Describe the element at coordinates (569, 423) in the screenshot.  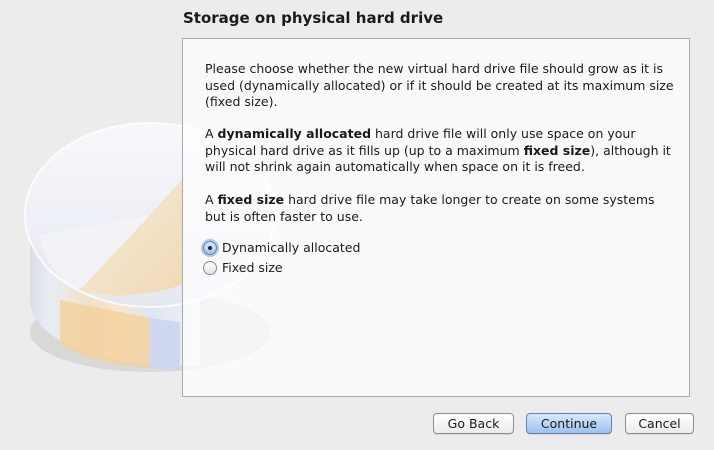
I see `continue-button: Continue` at that location.